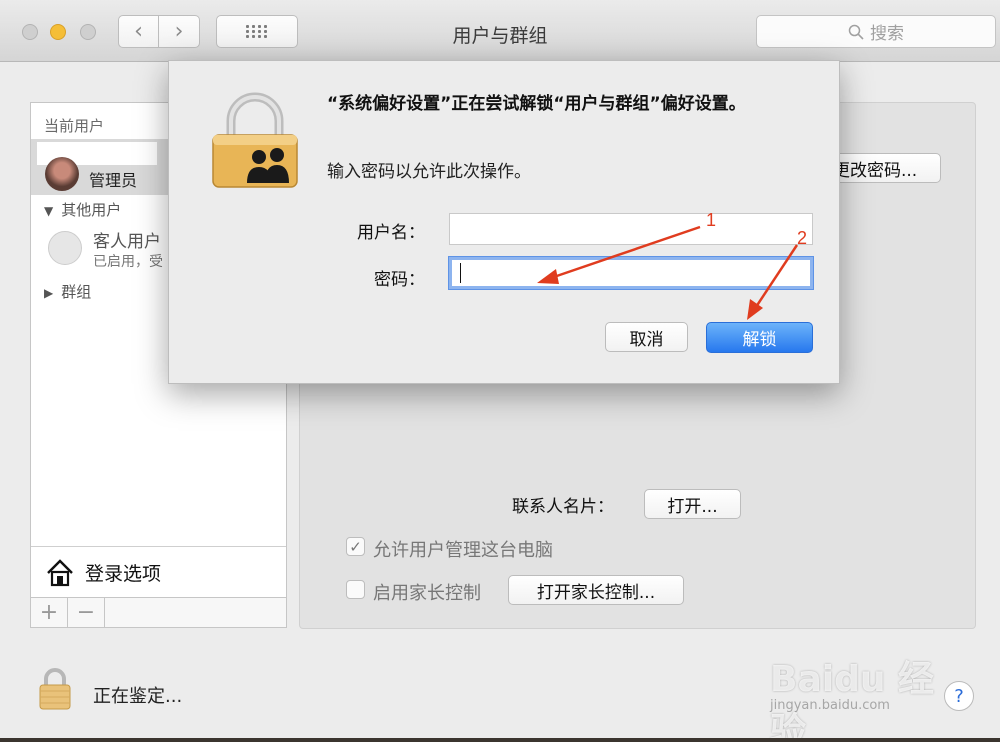  Describe the element at coordinates (355, 589) in the screenshot. I see `parental-controls-checkbox` at that location.